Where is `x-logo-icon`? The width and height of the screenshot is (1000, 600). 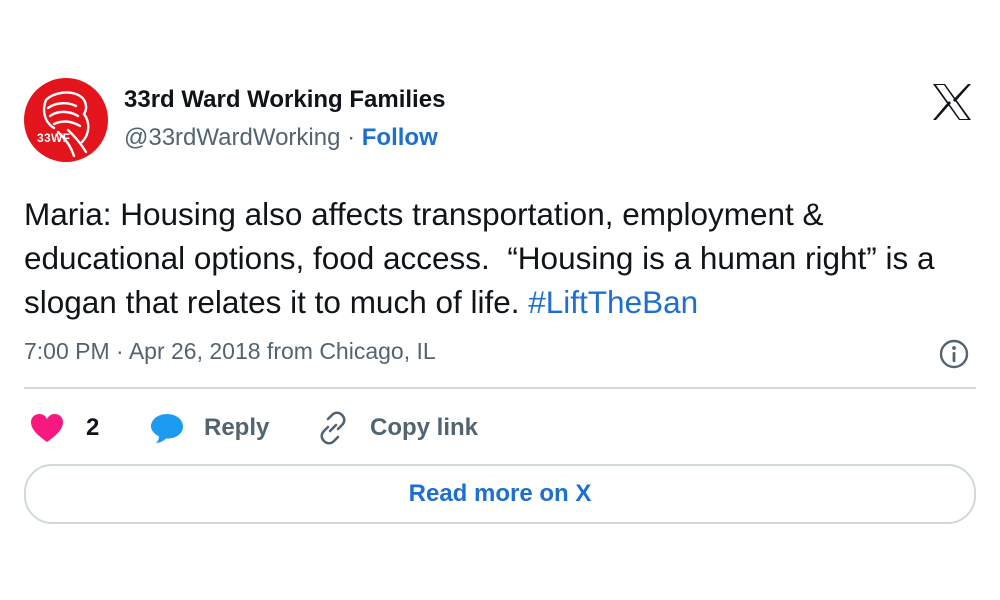 x-logo-icon is located at coordinates (952, 102).